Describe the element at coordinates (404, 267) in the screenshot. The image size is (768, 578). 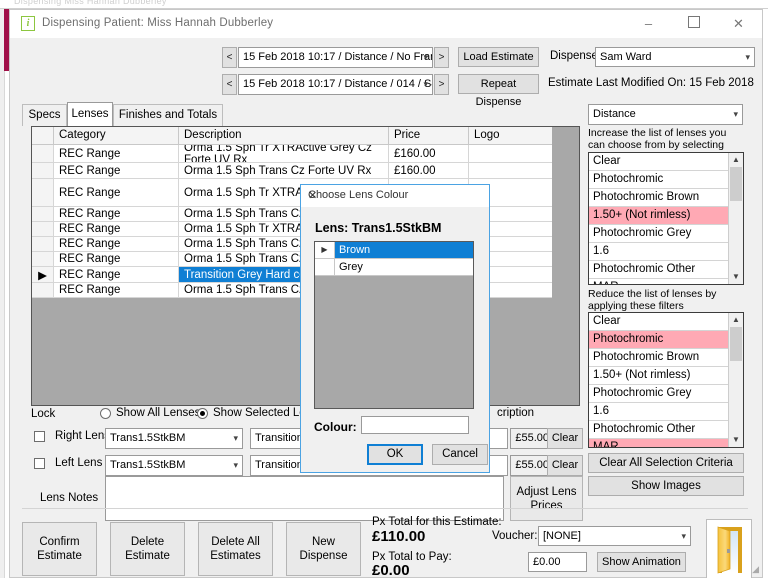
I see `row-value: Grey` at that location.